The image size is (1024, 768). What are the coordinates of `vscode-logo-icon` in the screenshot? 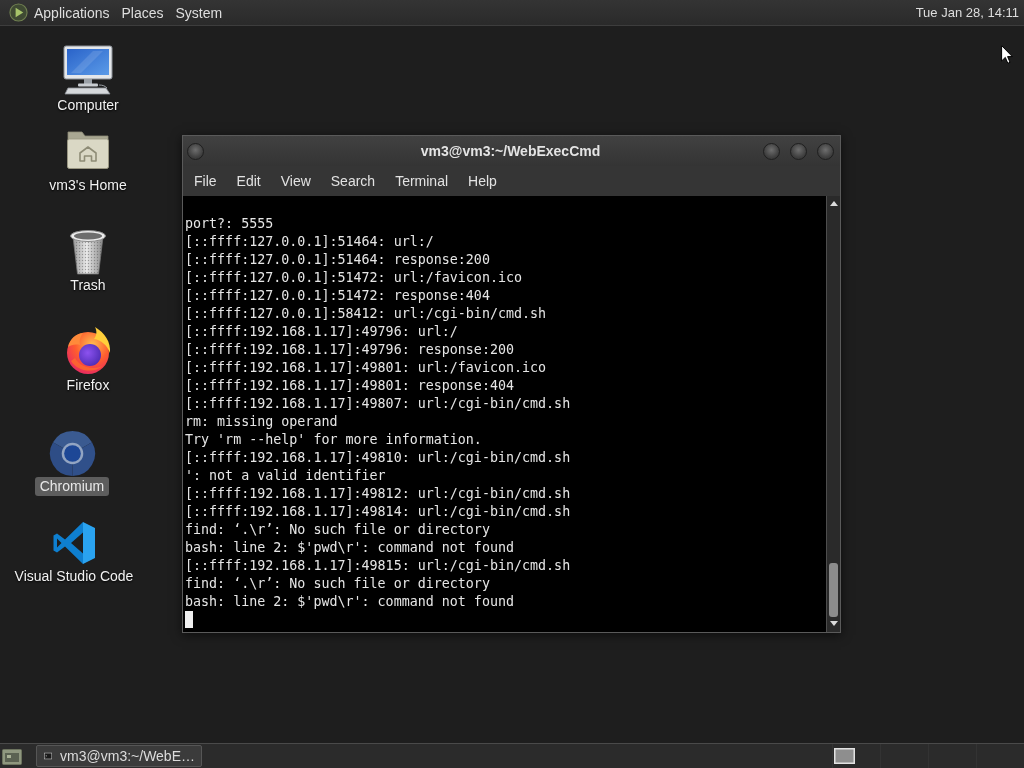 It's located at (74, 543).